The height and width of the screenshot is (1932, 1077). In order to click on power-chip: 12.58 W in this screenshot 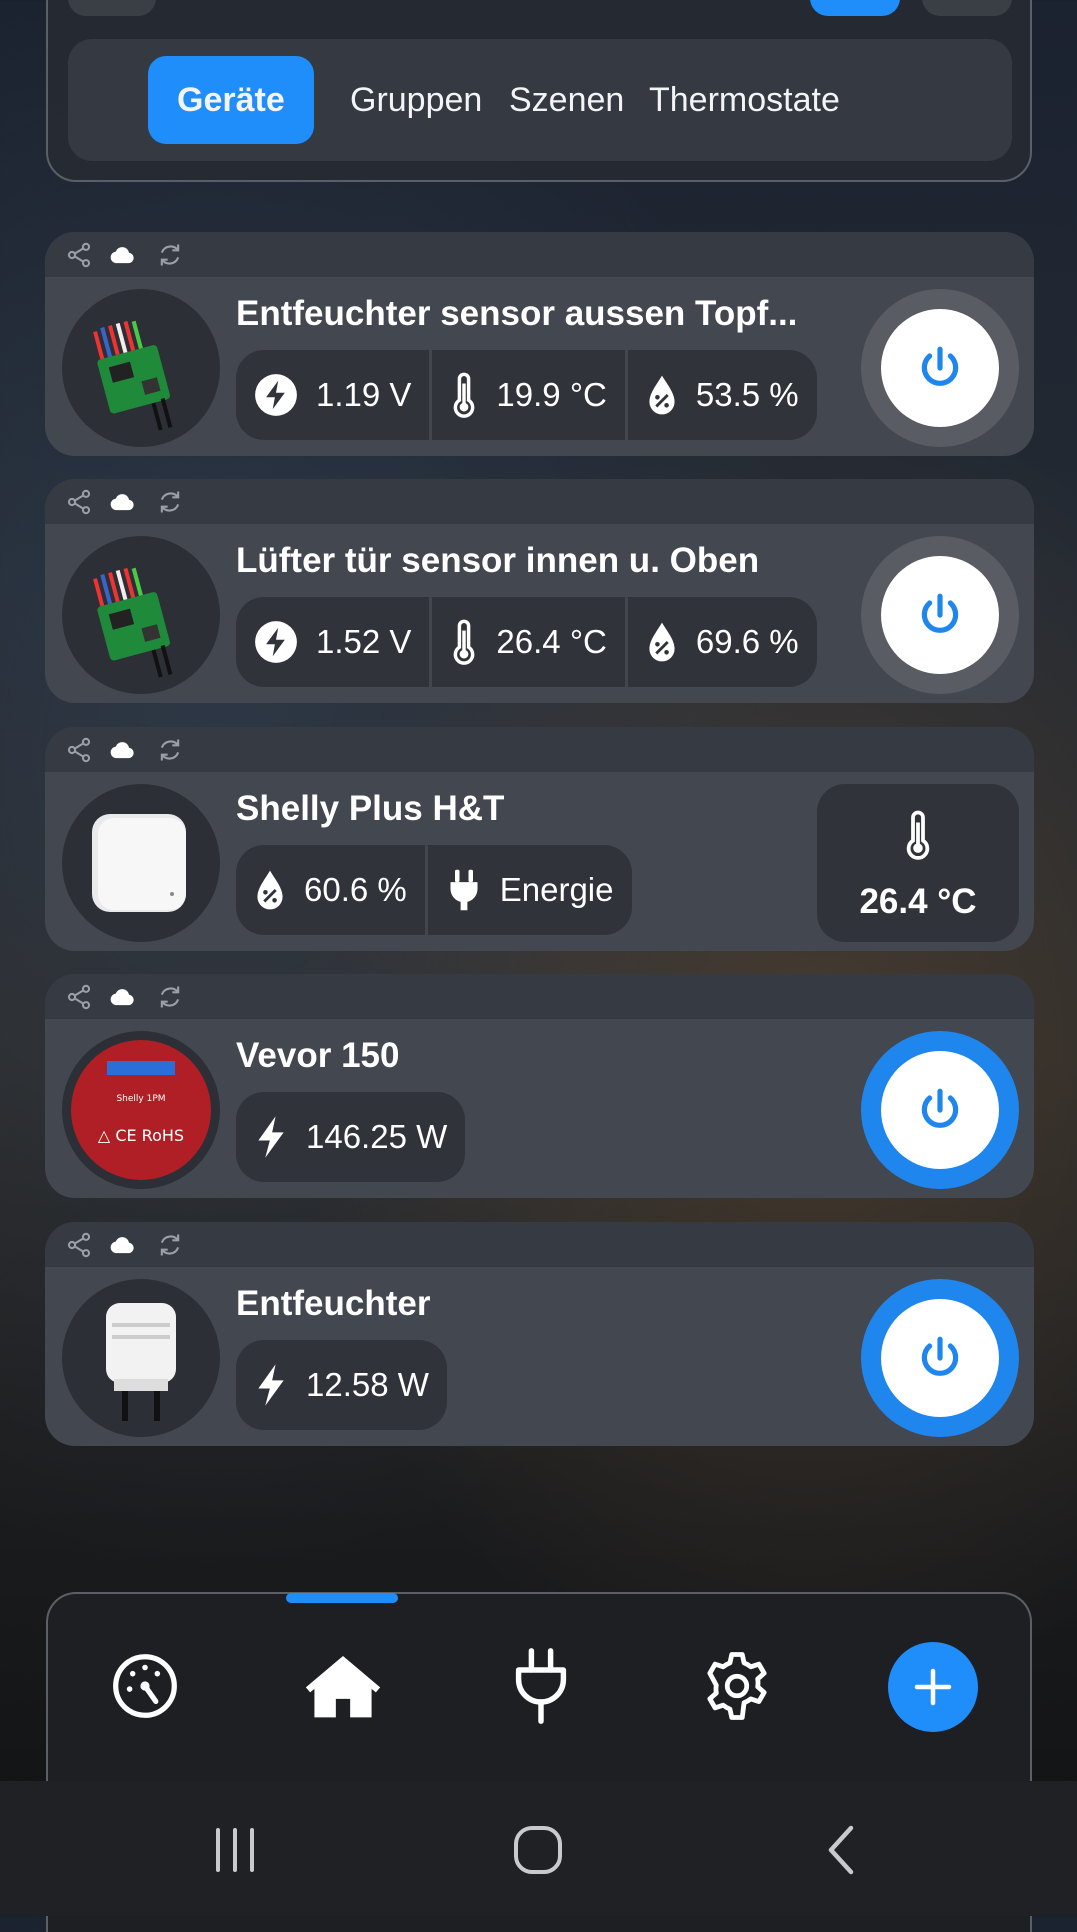, I will do `click(341, 1385)`.